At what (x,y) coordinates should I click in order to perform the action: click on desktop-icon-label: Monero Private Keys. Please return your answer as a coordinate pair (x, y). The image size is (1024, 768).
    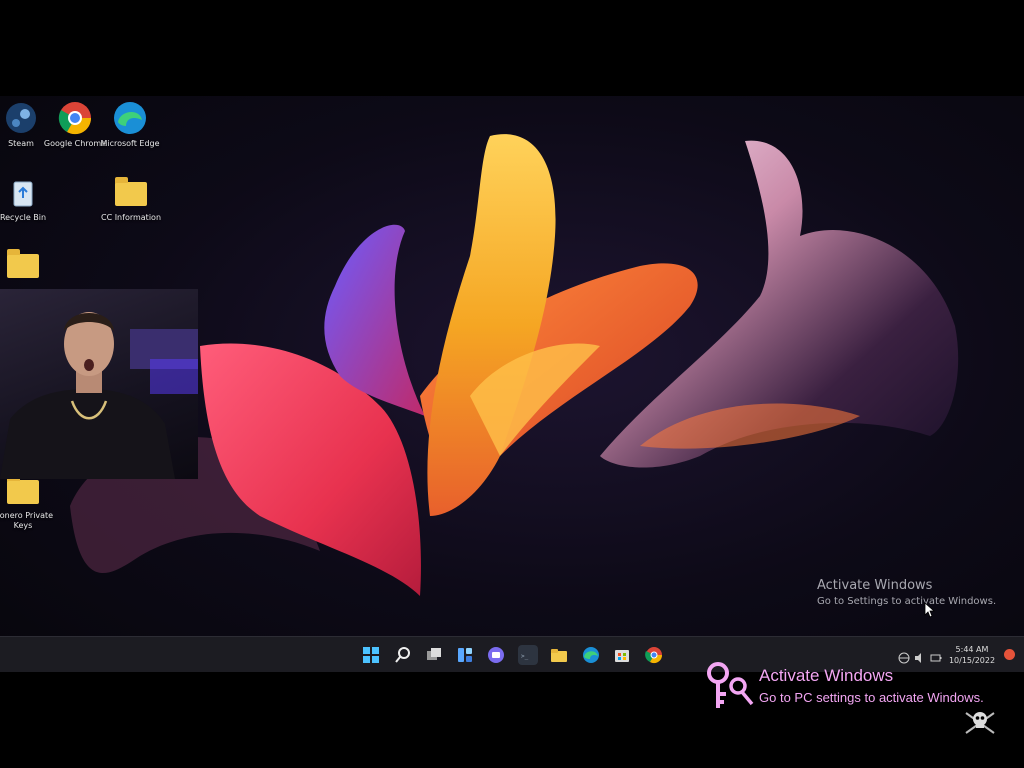
    Looking at the image, I should click on (27, 520).